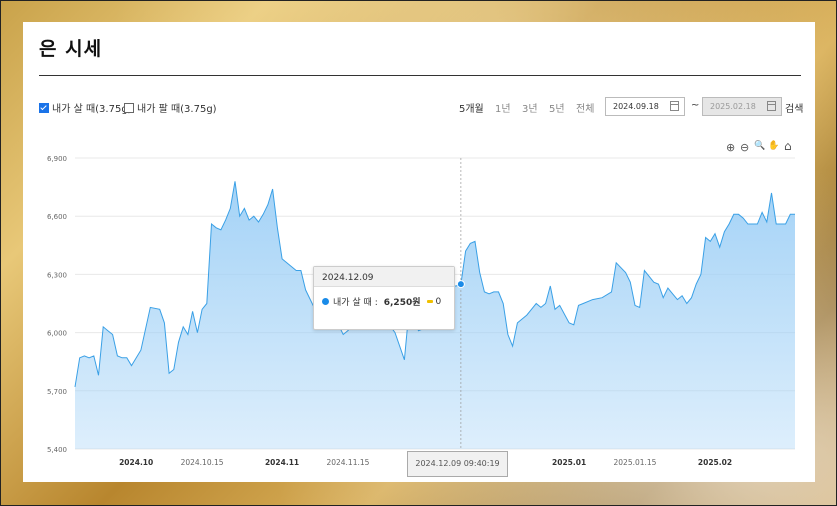 The image size is (837, 506). Describe the element at coordinates (715, 462) in the screenshot. I see `x-tick-label: 2025.02` at that location.